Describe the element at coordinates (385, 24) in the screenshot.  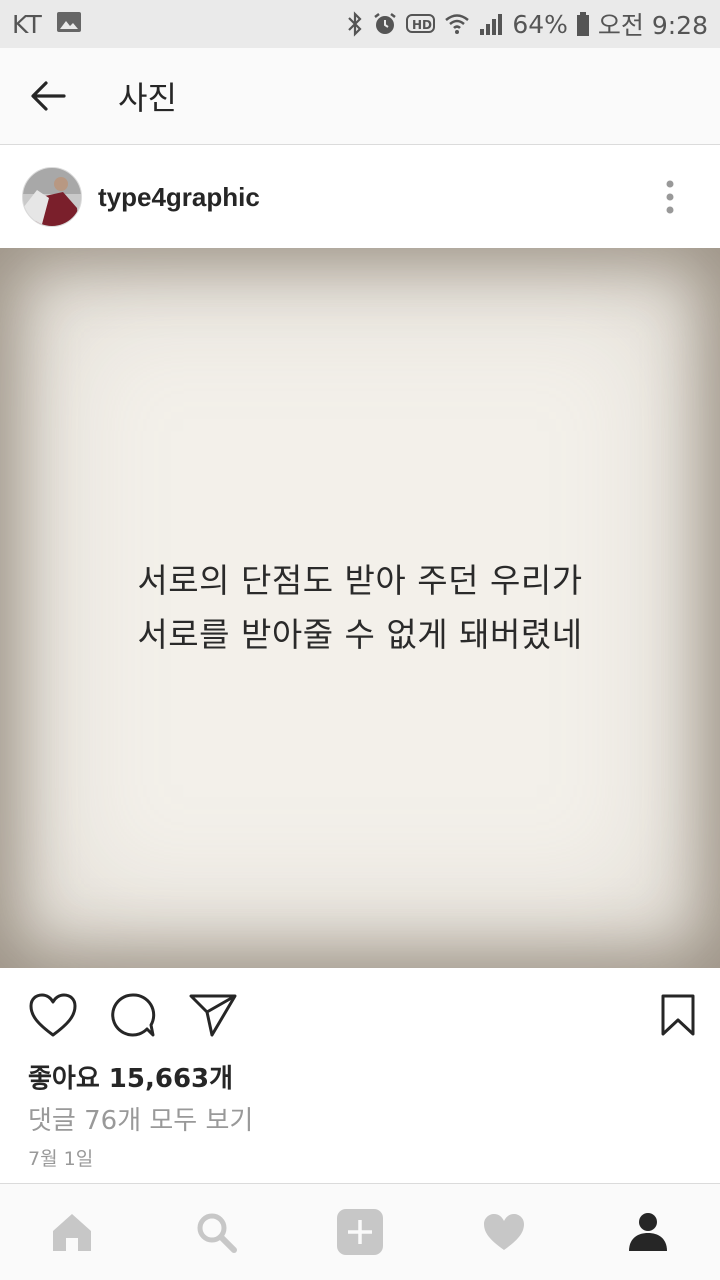
I see `alarm-icon` at that location.